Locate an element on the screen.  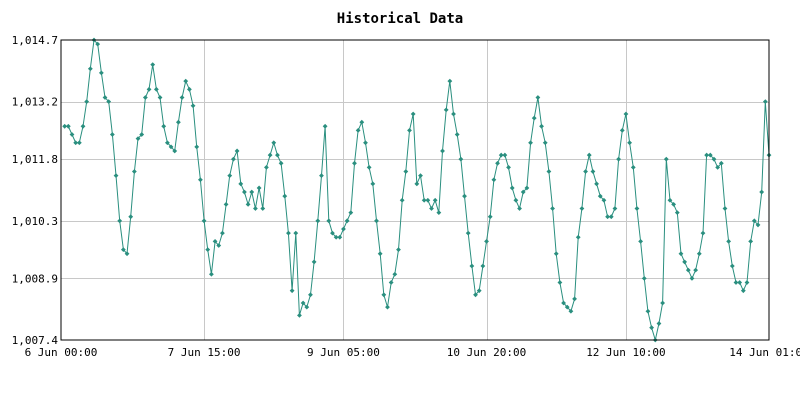
x-tick-label: 14 Jun 01:00 is located at coordinates (764, 352).